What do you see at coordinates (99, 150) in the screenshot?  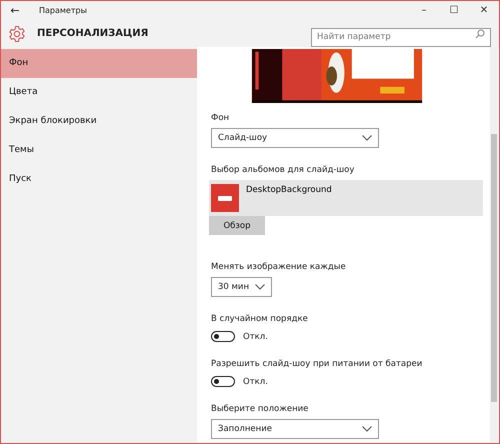 I see `sidebar-item: Темы` at bounding box center [99, 150].